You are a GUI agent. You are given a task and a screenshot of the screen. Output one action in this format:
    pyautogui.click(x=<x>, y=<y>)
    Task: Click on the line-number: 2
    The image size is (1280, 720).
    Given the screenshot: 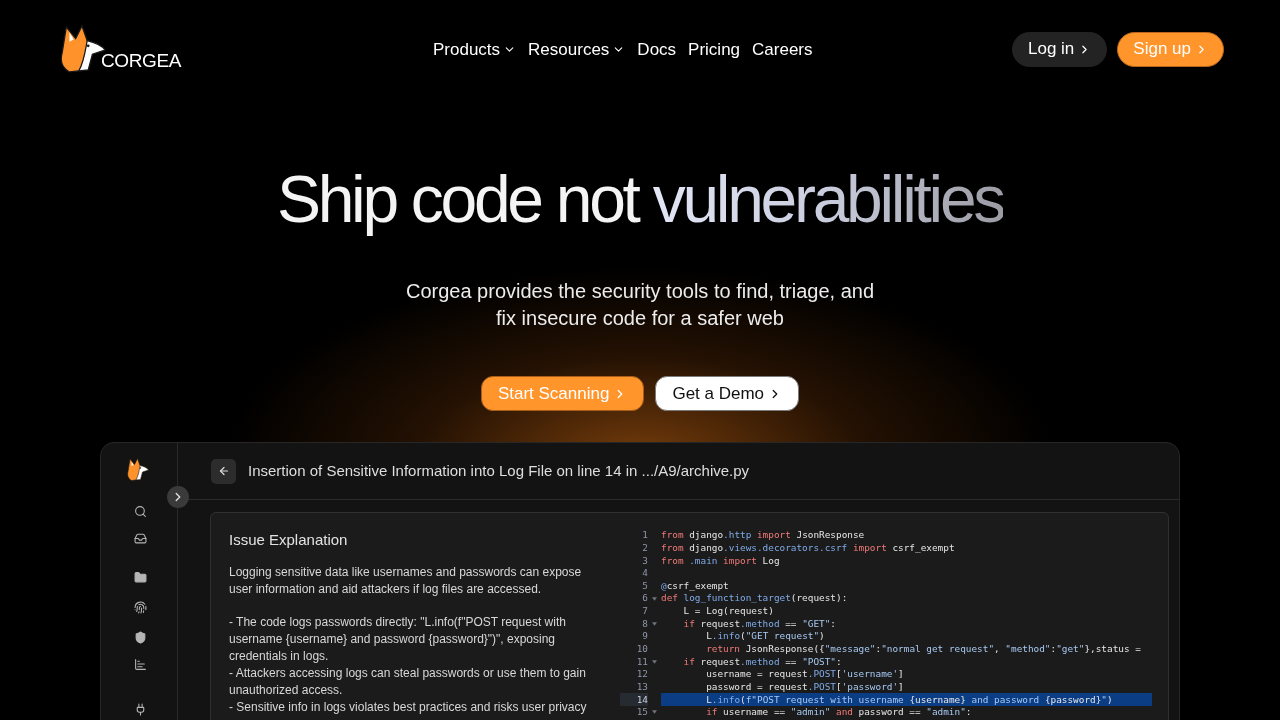 What is the action you would take?
    pyautogui.click(x=644, y=548)
    